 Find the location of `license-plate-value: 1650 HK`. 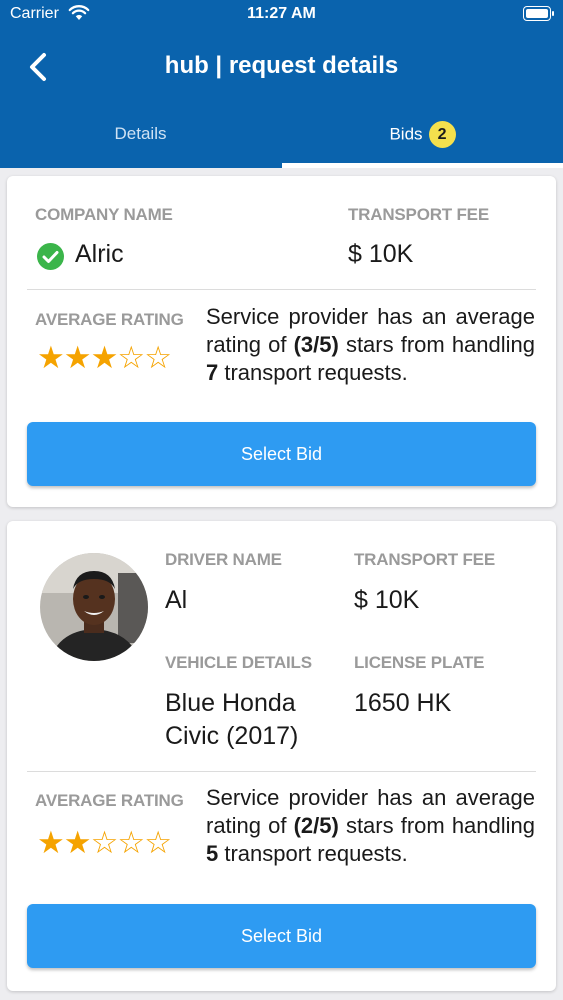

license-plate-value: 1650 HK is located at coordinates (403, 703).